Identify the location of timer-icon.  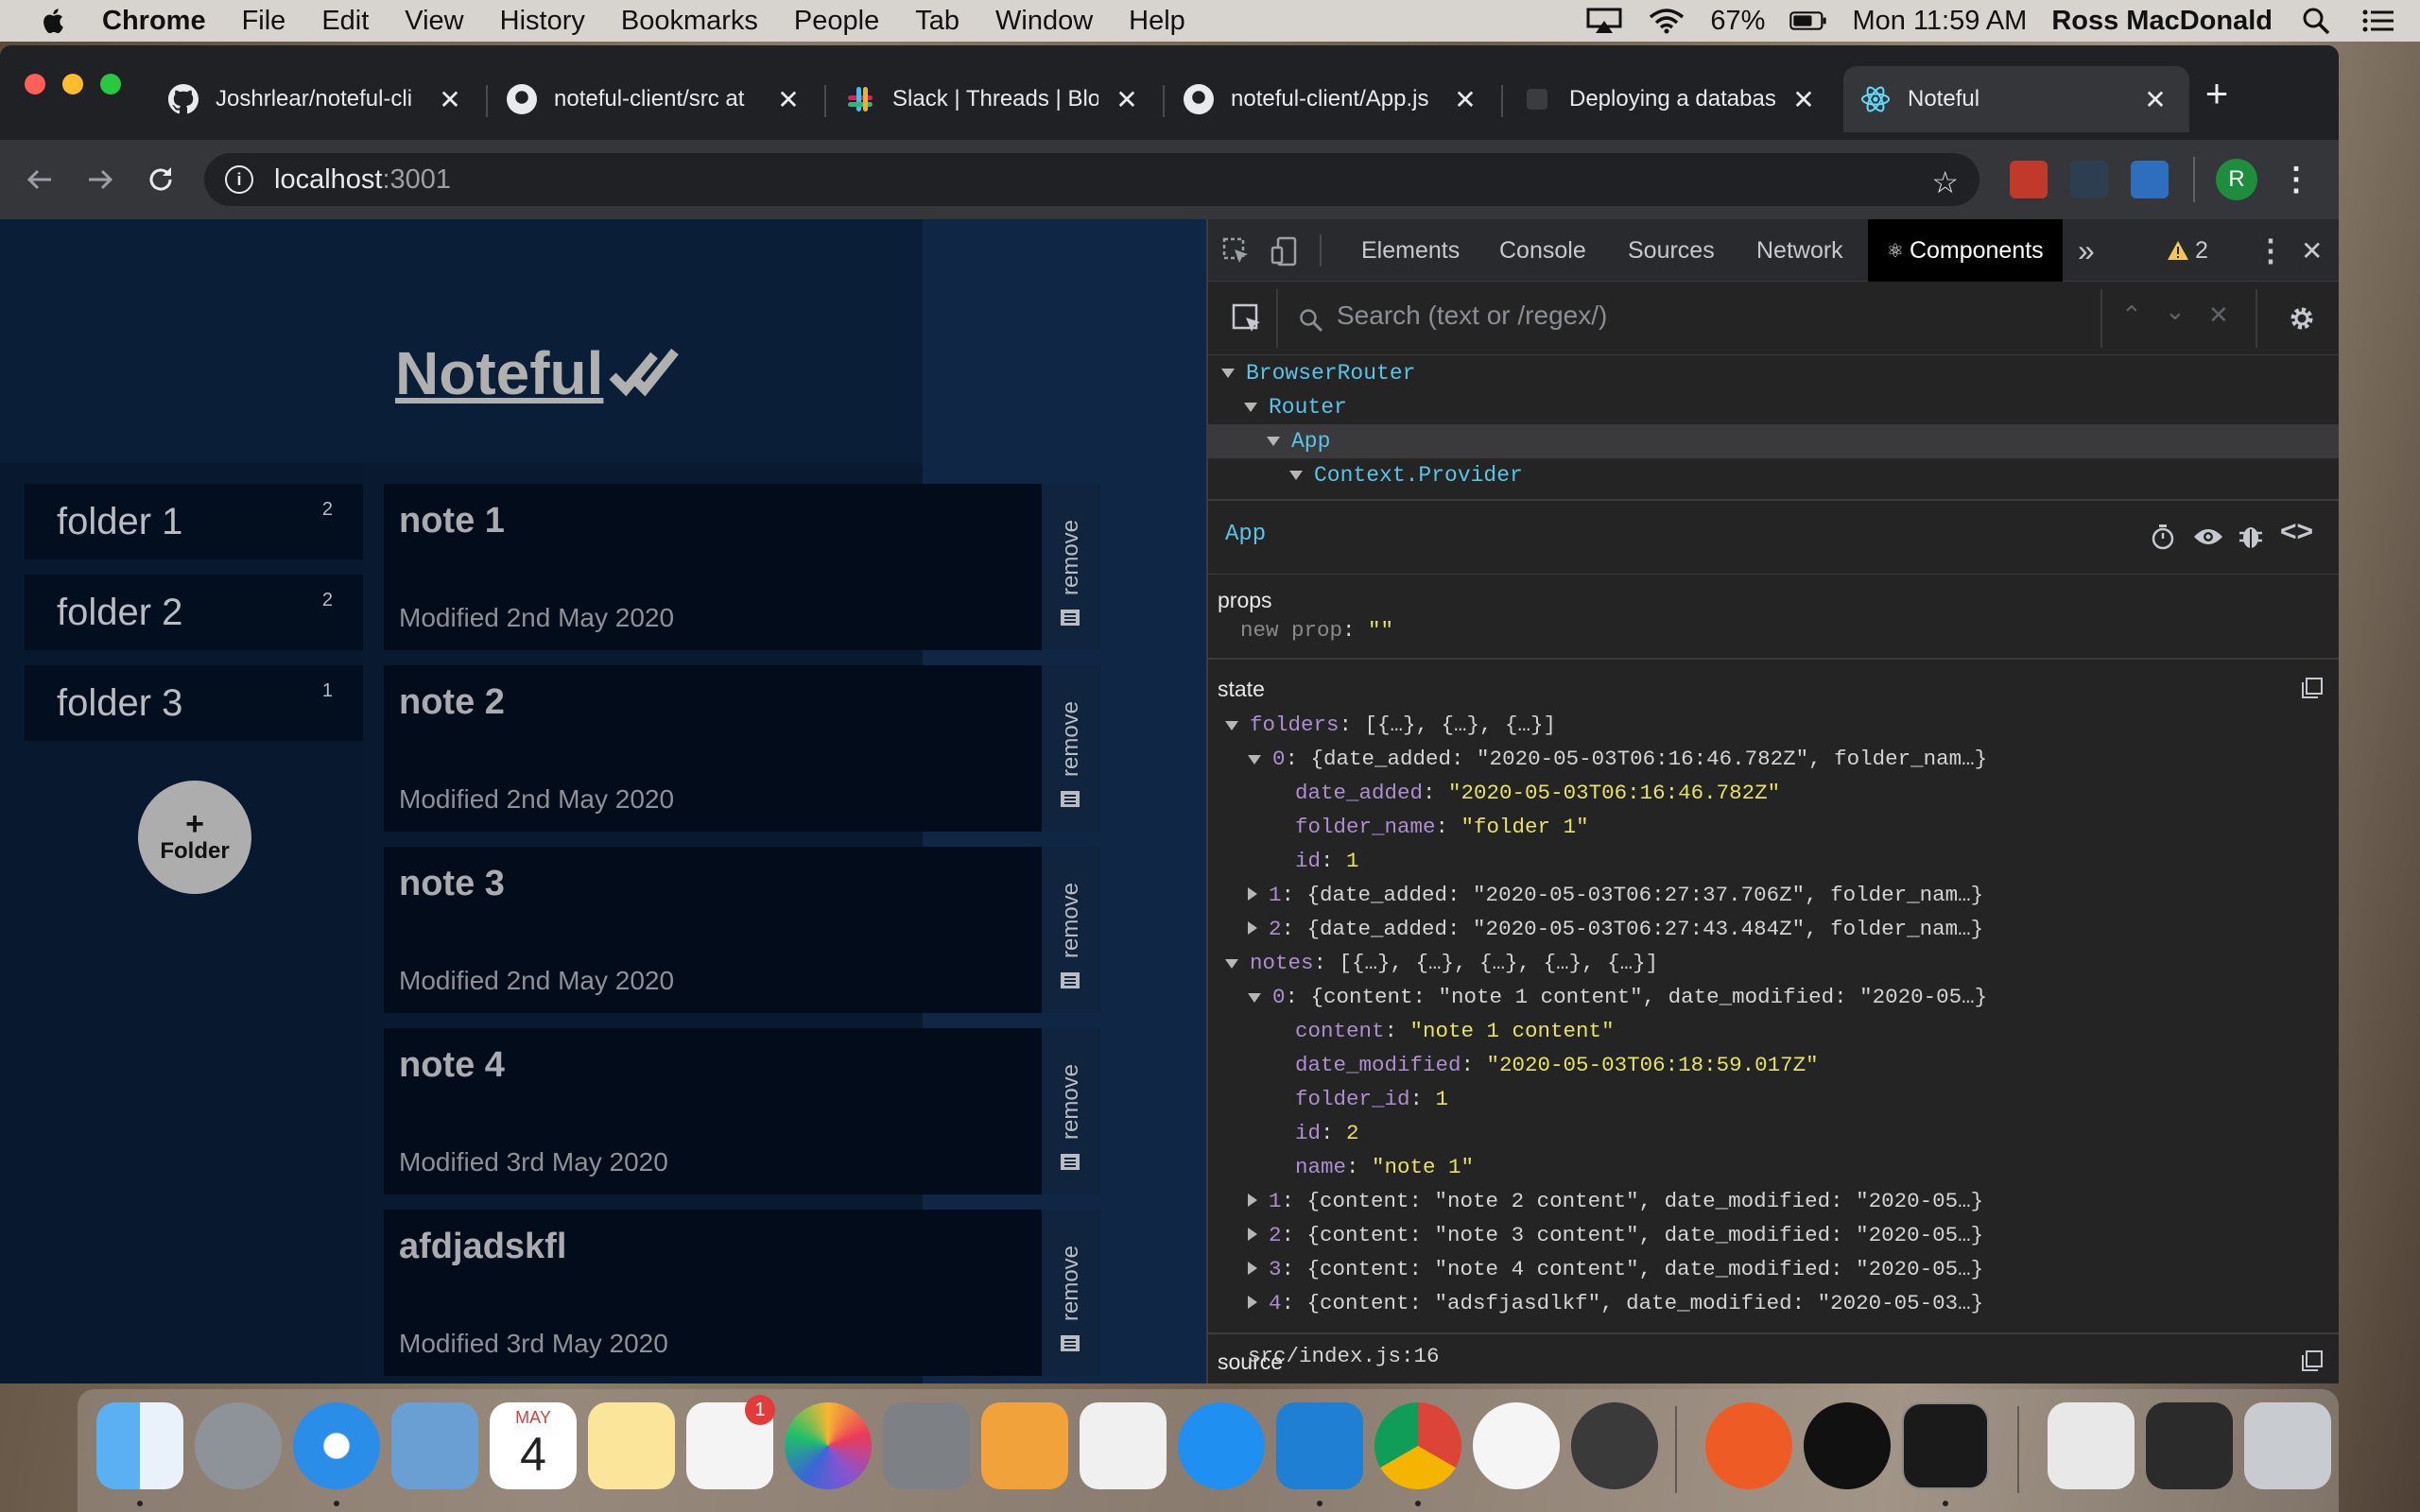
(2163, 537).